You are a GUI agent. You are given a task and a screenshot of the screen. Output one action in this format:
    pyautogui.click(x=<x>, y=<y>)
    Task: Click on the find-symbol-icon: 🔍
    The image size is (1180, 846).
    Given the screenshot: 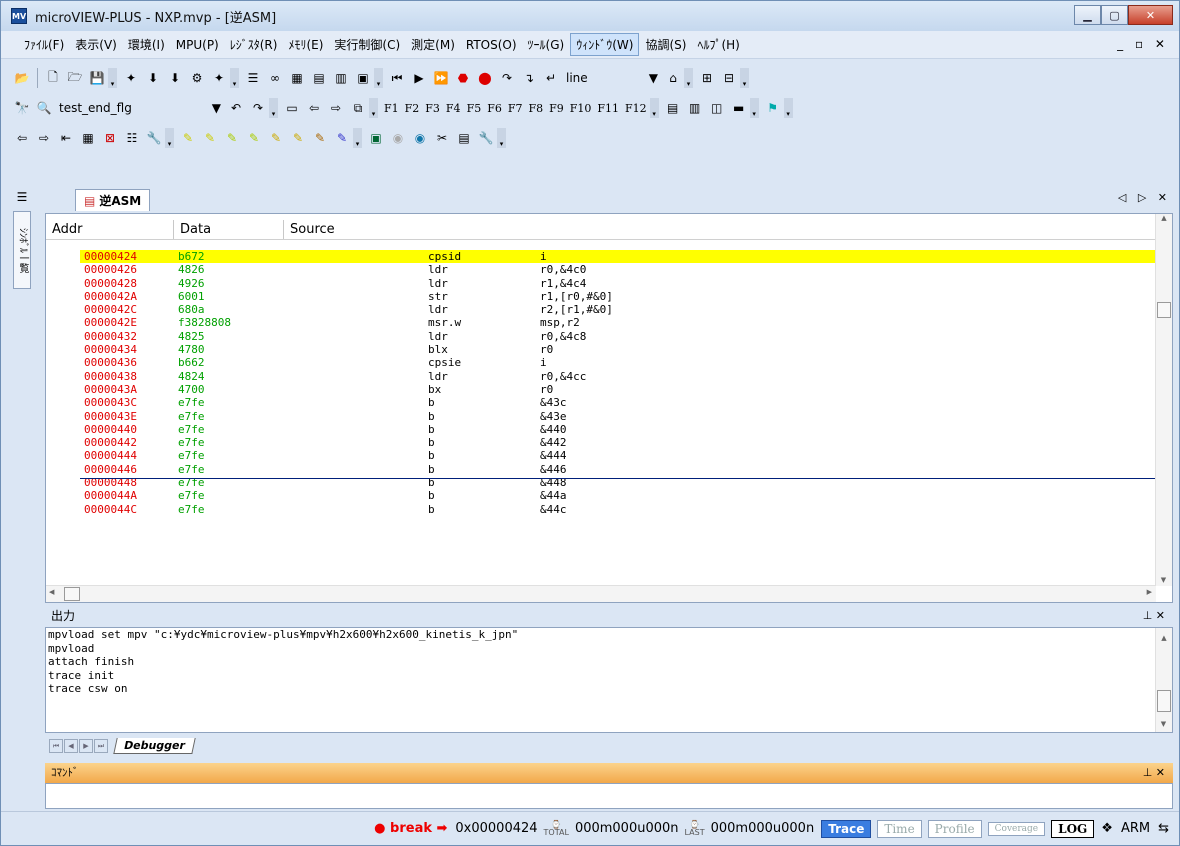 What is the action you would take?
    pyautogui.click(x=44, y=108)
    